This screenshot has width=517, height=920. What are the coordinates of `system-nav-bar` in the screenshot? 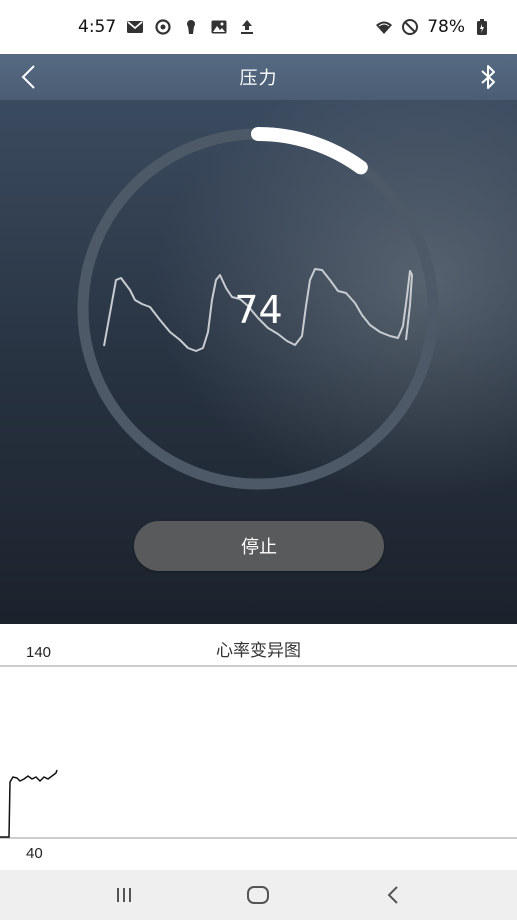 It's located at (258, 895).